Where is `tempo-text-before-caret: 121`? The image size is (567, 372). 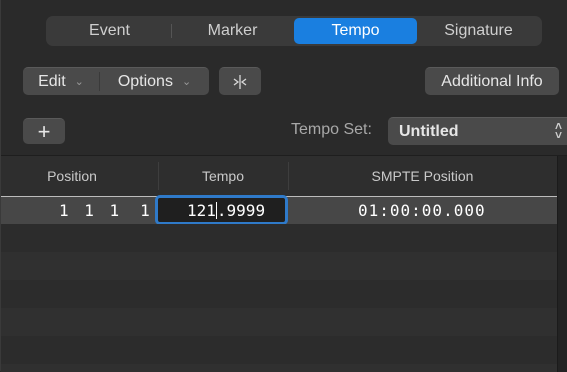
tempo-text-before-caret: 121 is located at coordinates (201, 210).